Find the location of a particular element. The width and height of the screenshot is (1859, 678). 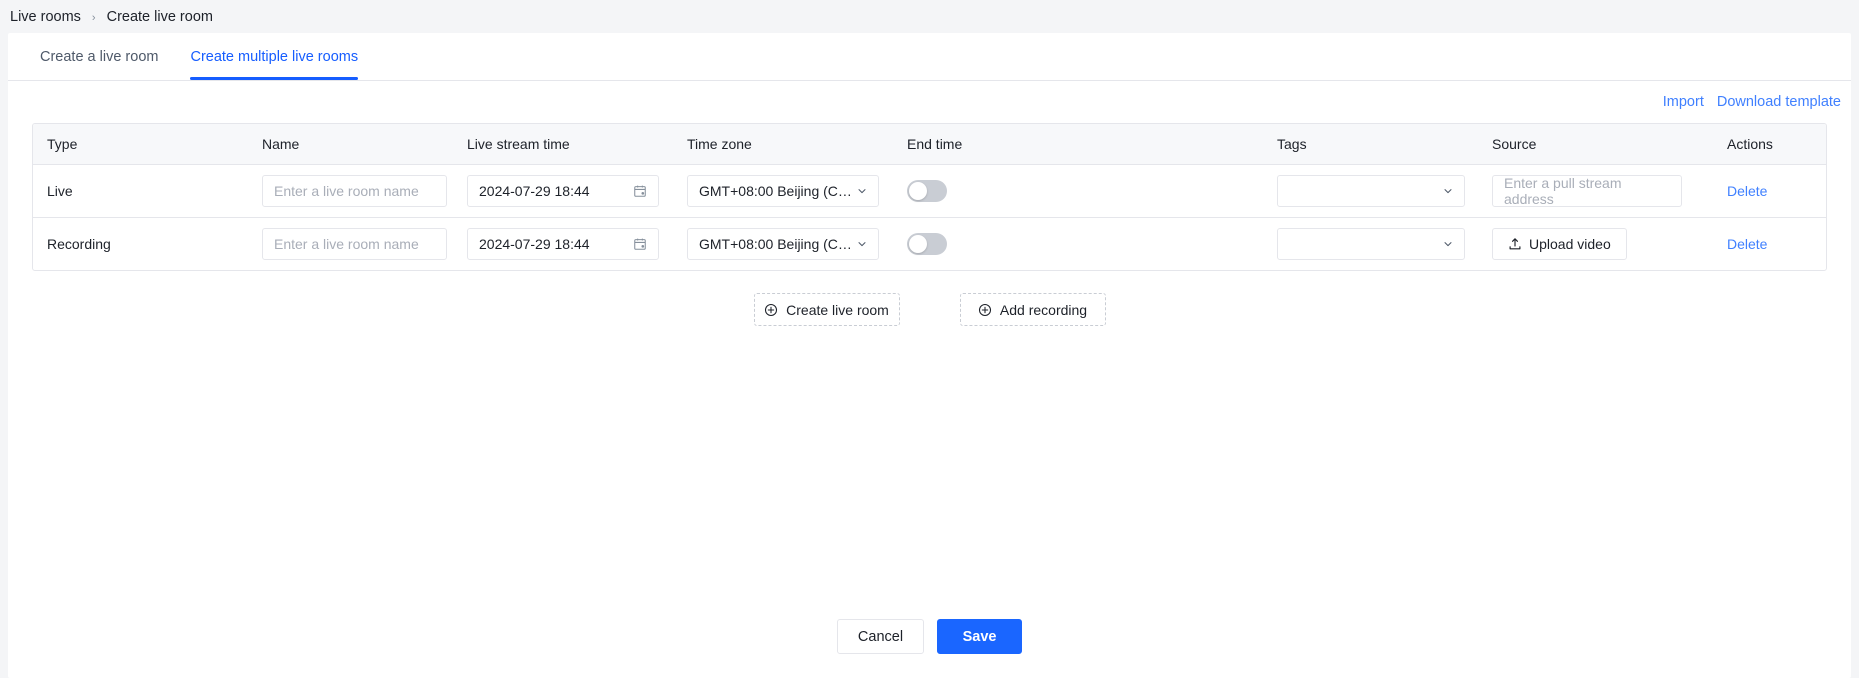

column-header-source: Source is located at coordinates (1595, 144).